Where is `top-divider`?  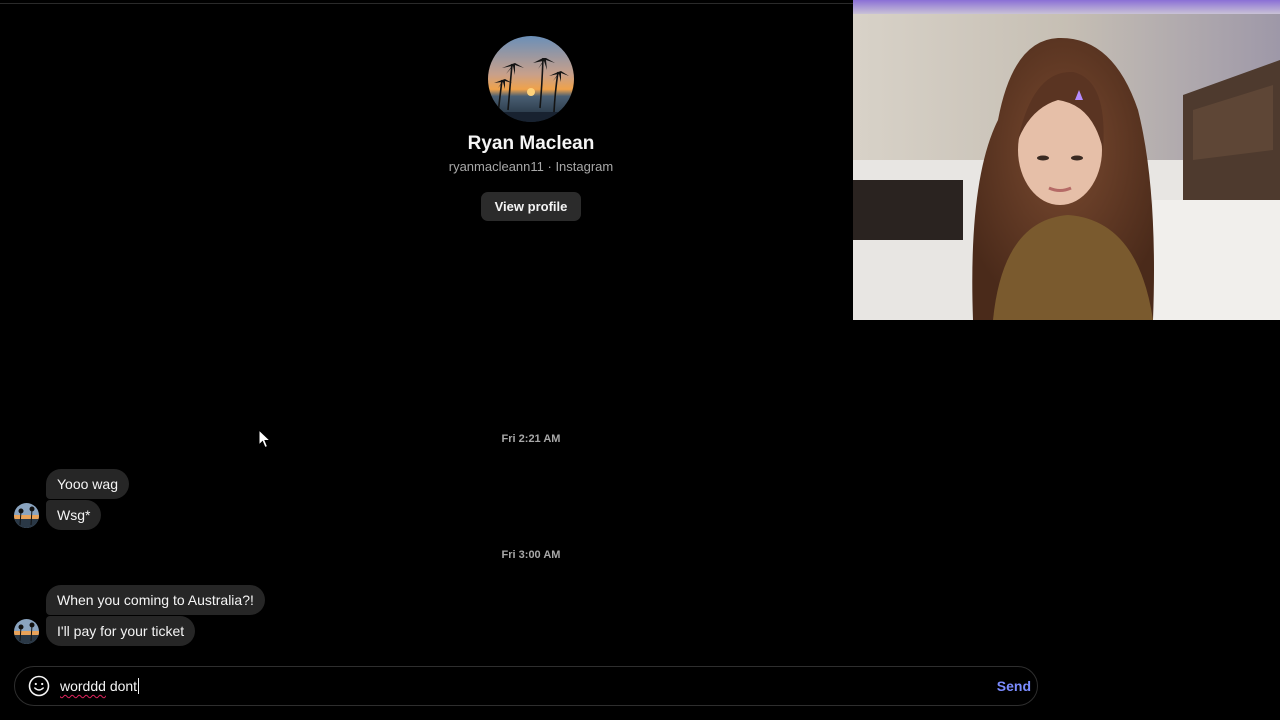 top-divider is located at coordinates (426, 3).